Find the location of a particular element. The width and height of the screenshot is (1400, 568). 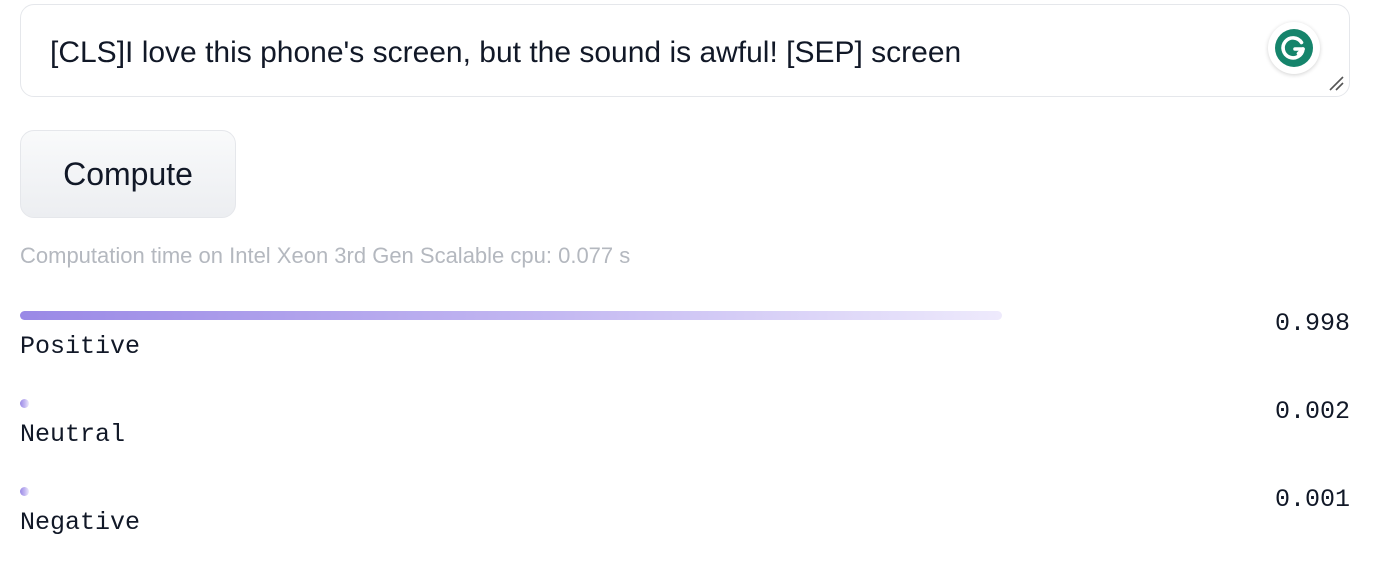

result-row-neutral: Neutral 0.002 is located at coordinates (685, 438).